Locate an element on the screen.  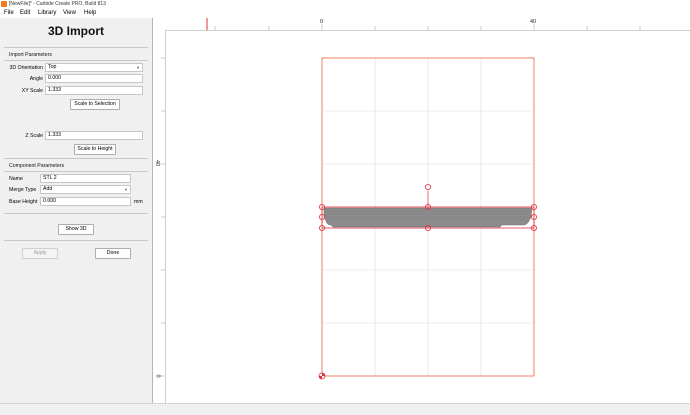
resize-handle-top is located at coordinates (427, 206).